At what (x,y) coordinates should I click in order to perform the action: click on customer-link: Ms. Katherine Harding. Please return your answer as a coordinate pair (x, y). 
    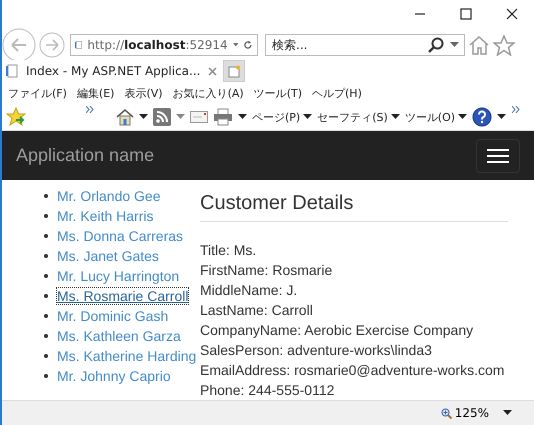
    Looking at the image, I should click on (126, 356).